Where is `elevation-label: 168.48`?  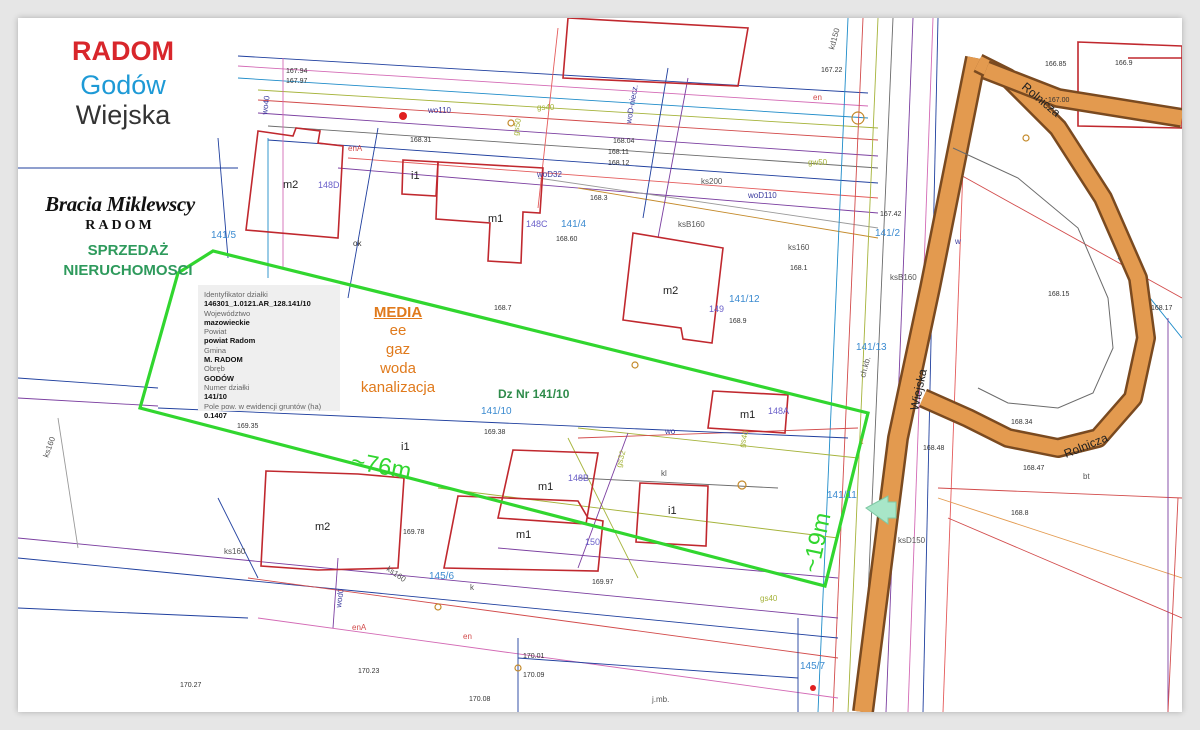 elevation-label: 168.48 is located at coordinates (934, 448).